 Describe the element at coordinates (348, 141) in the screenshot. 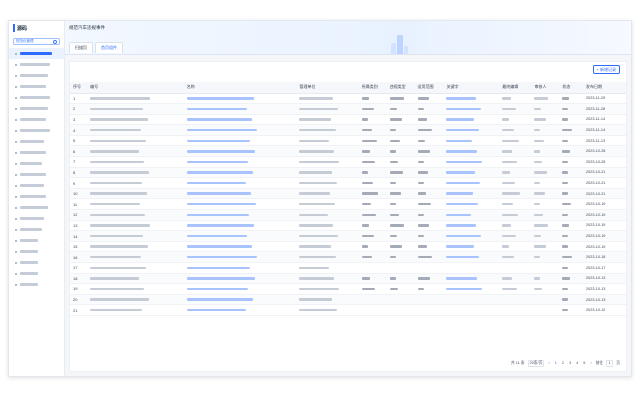

I see `table-row: 5 2023-11-13` at that location.